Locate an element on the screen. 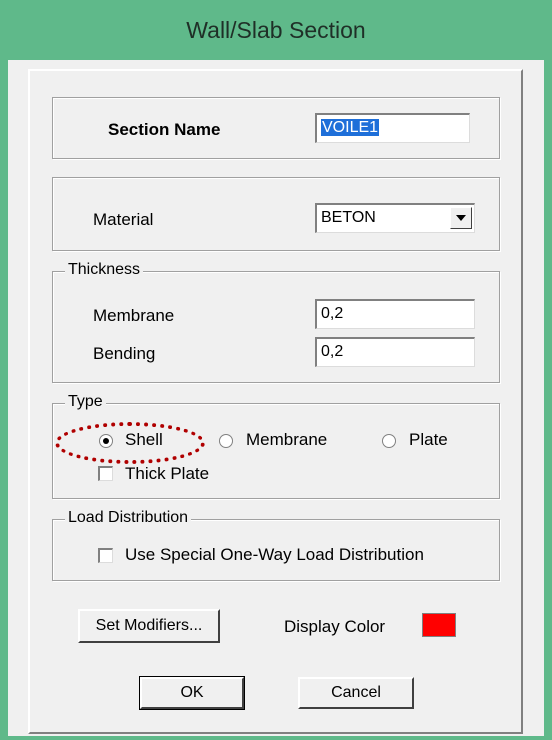 The width and height of the screenshot is (552, 740). annotation-ellipse is located at coordinates (130, 443).